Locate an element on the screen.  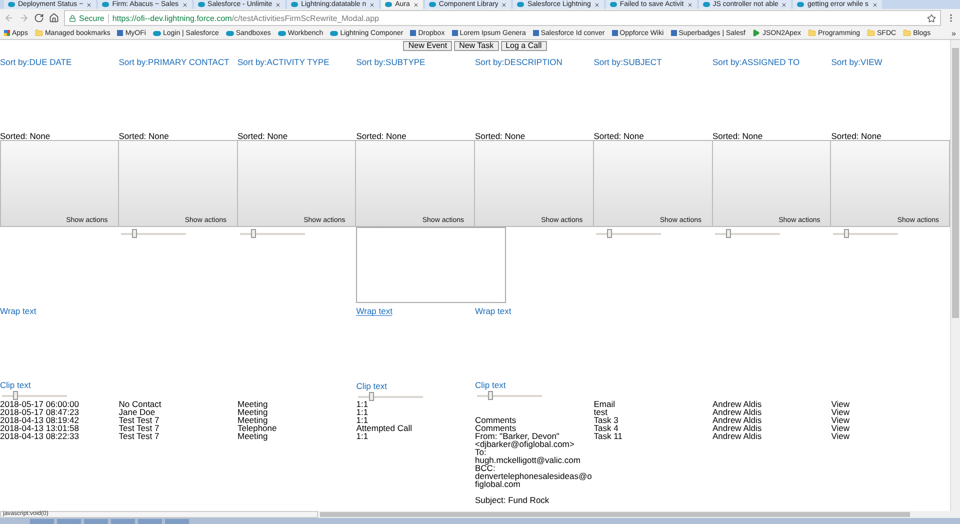
vertical-scrollbar is located at coordinates (955, 275).